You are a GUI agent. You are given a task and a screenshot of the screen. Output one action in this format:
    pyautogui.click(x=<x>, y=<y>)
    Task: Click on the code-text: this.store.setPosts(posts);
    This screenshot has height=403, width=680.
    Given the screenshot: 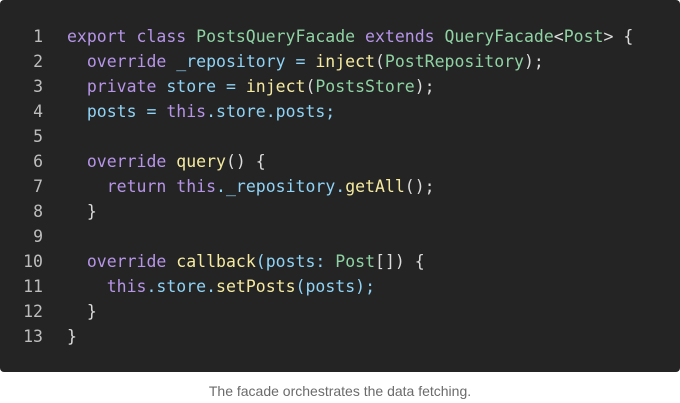 What is the action you would take?
    pyautogui.click(x=221, y=286)
    